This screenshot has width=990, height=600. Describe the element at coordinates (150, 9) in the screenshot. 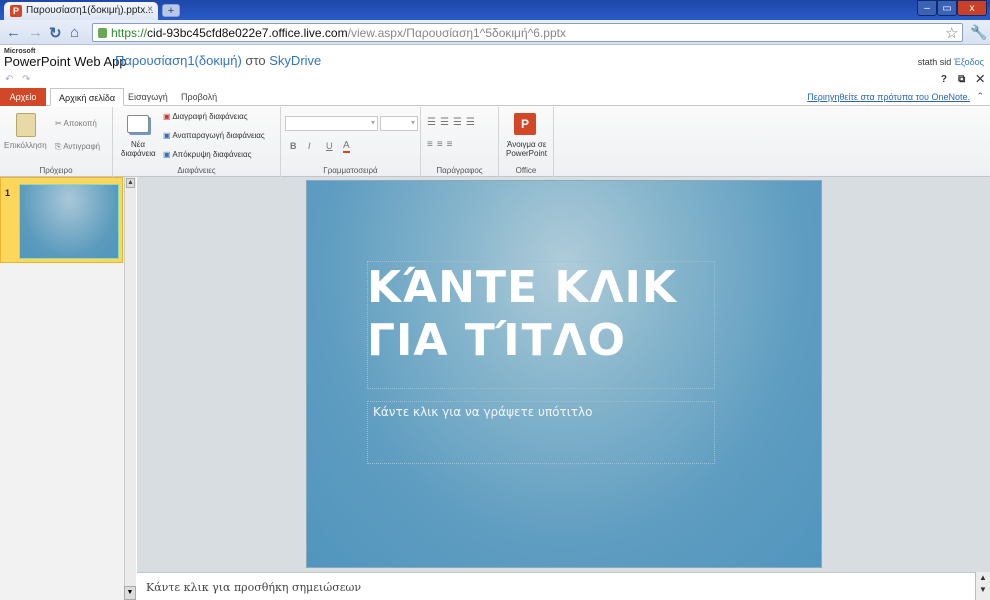

I see `tab-close-icon: ×` at that location.